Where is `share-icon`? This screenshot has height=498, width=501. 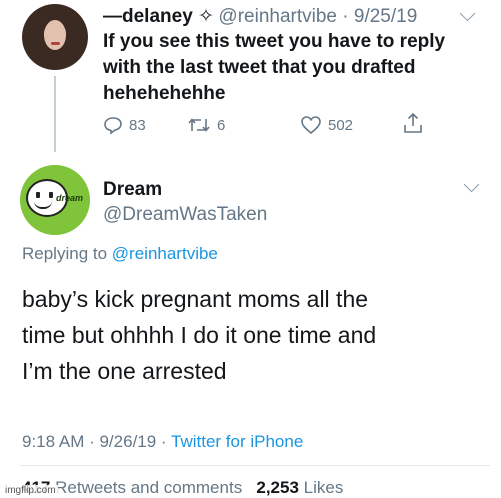
share-icon is located at coordinates (413, 122).